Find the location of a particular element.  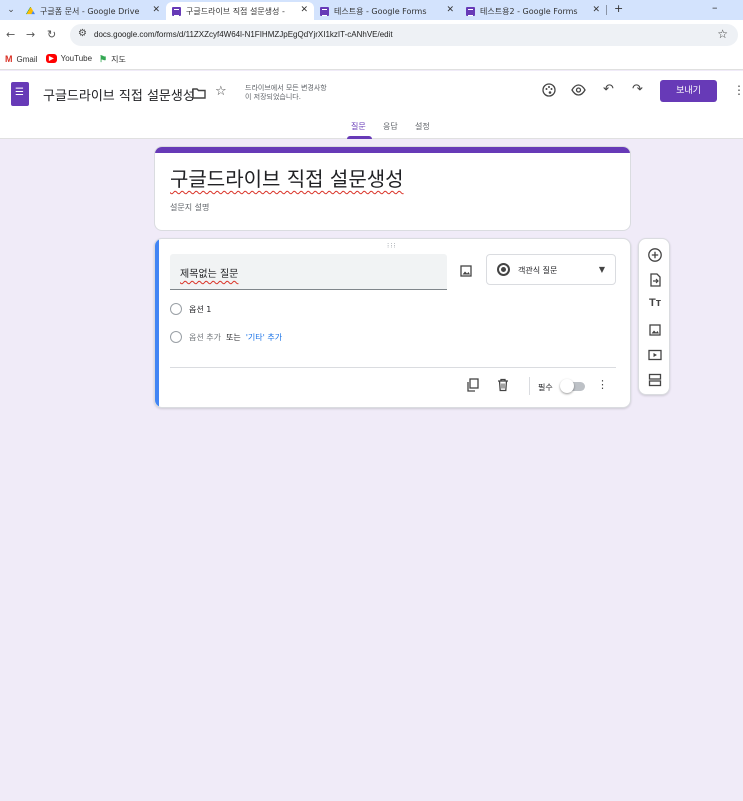

add-title-text-icon: Tт is located at coordinates (655, 305).